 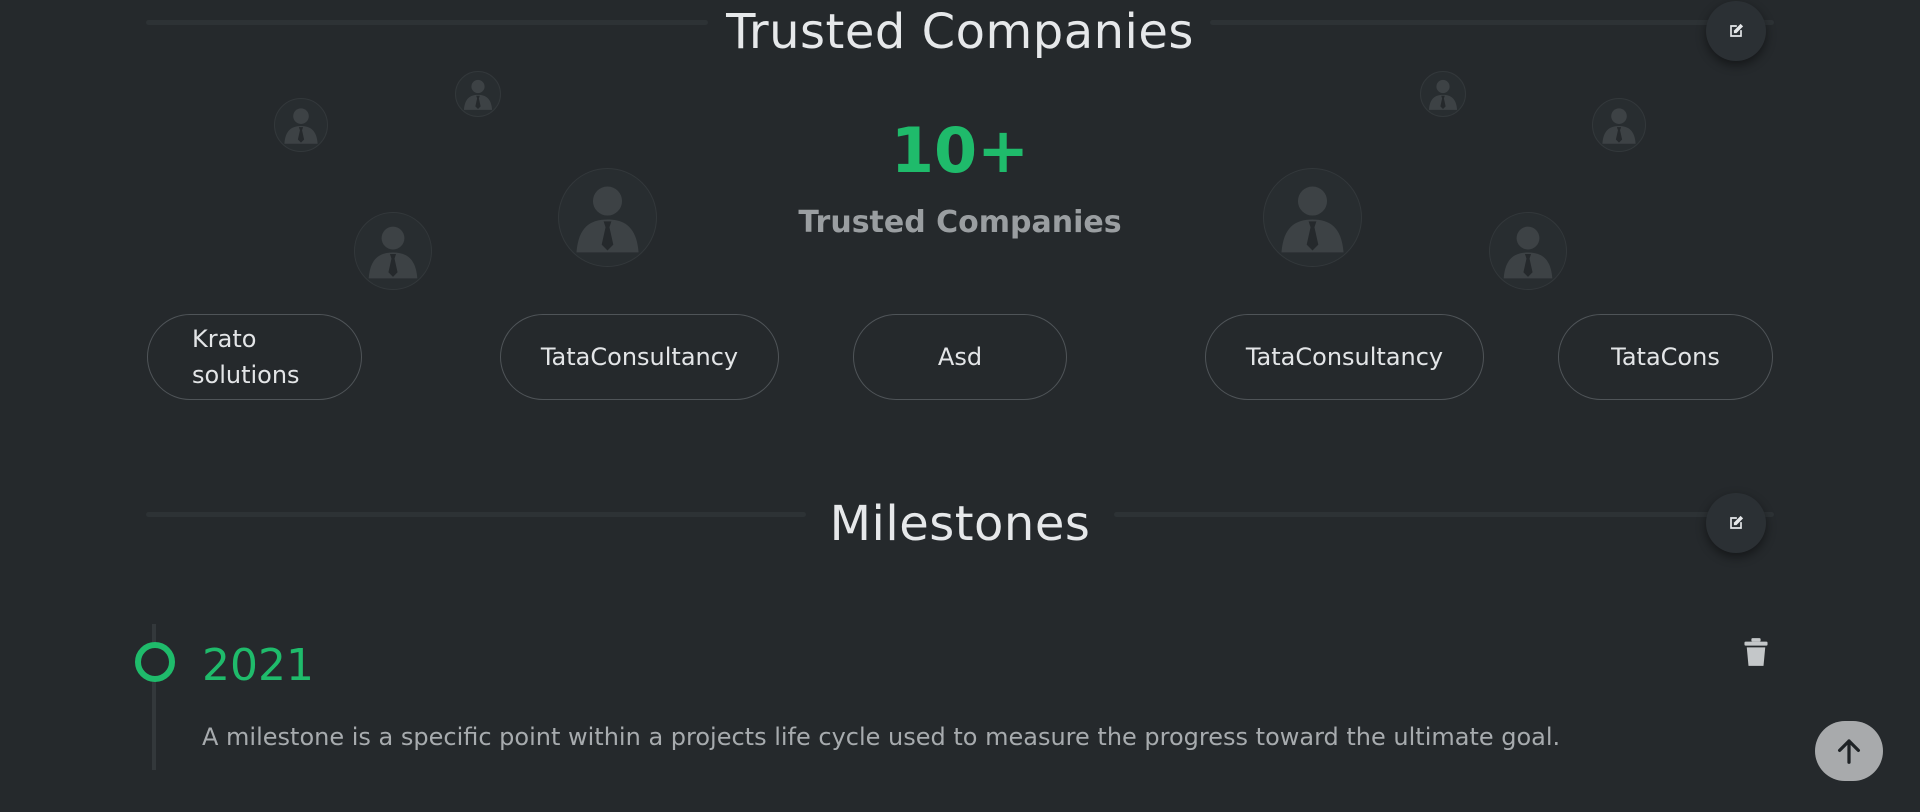 I want to click on company-name: TataCons, so click(x=1665, y=357).